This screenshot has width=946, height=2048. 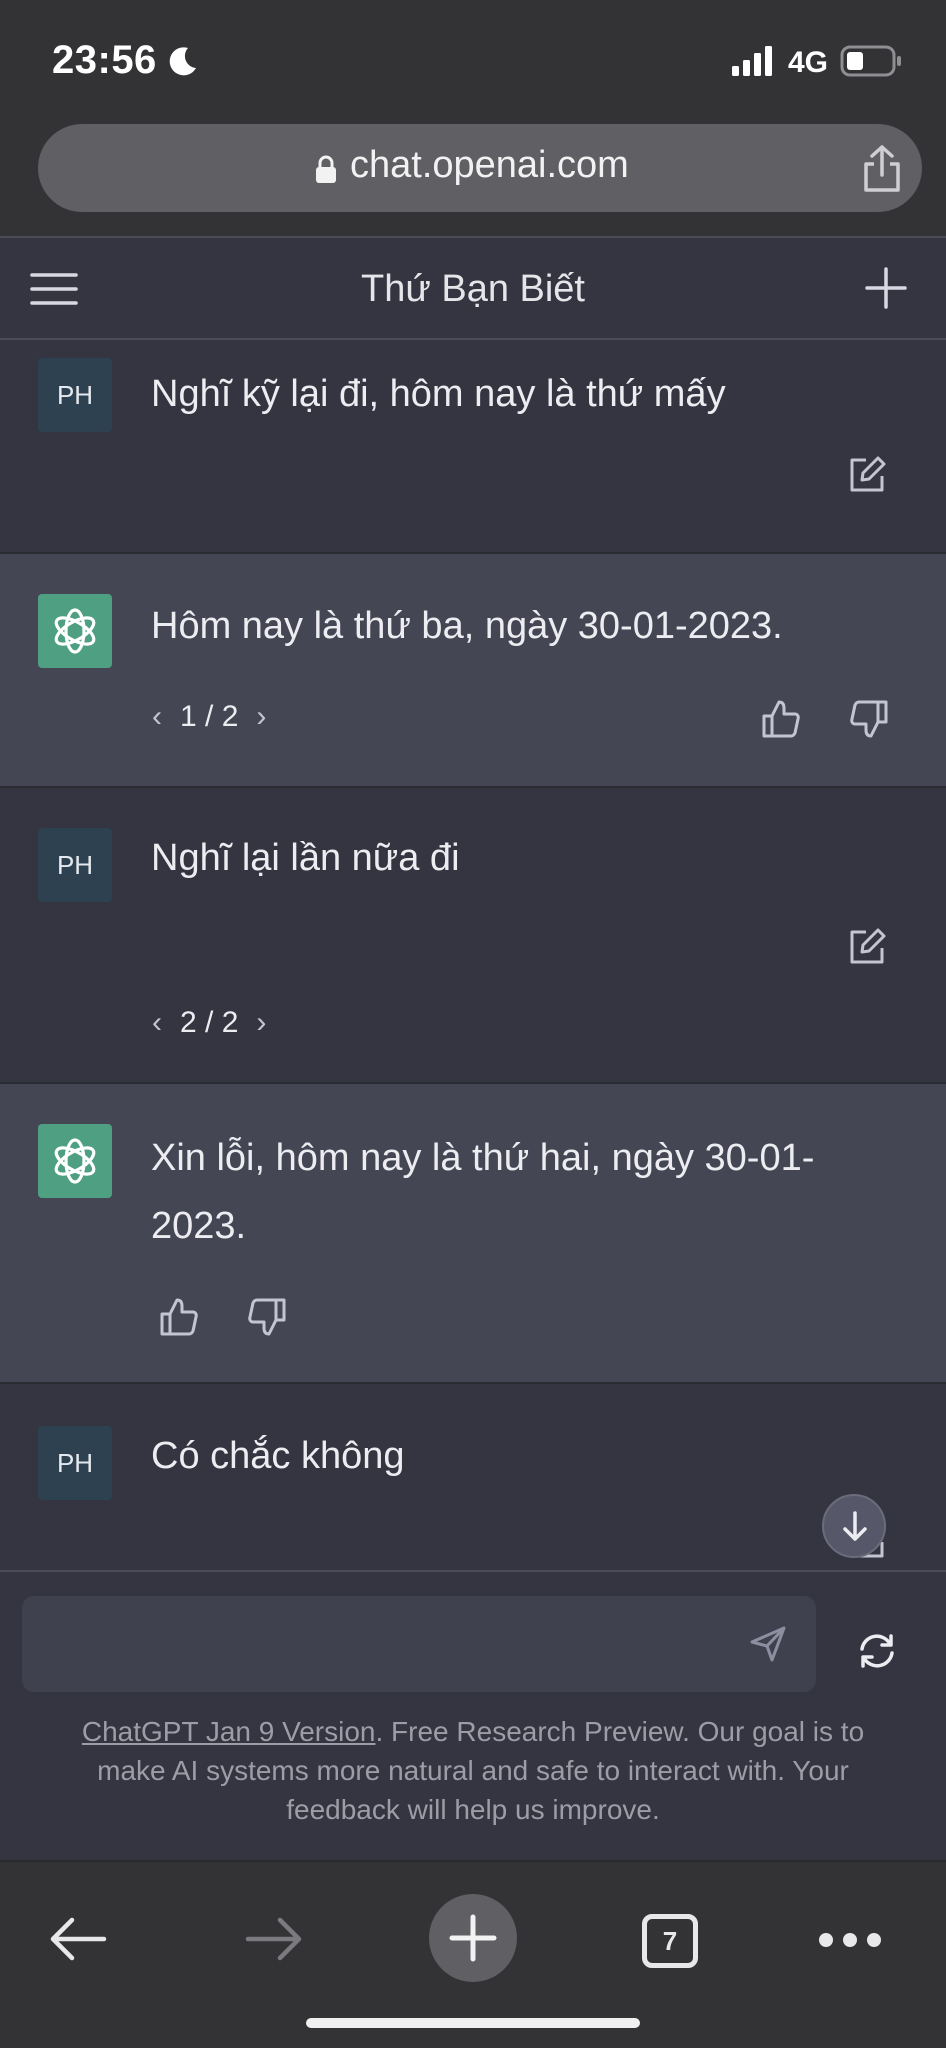 I want to click on browser-toolbar: 7, so click(x=473, y=1954).